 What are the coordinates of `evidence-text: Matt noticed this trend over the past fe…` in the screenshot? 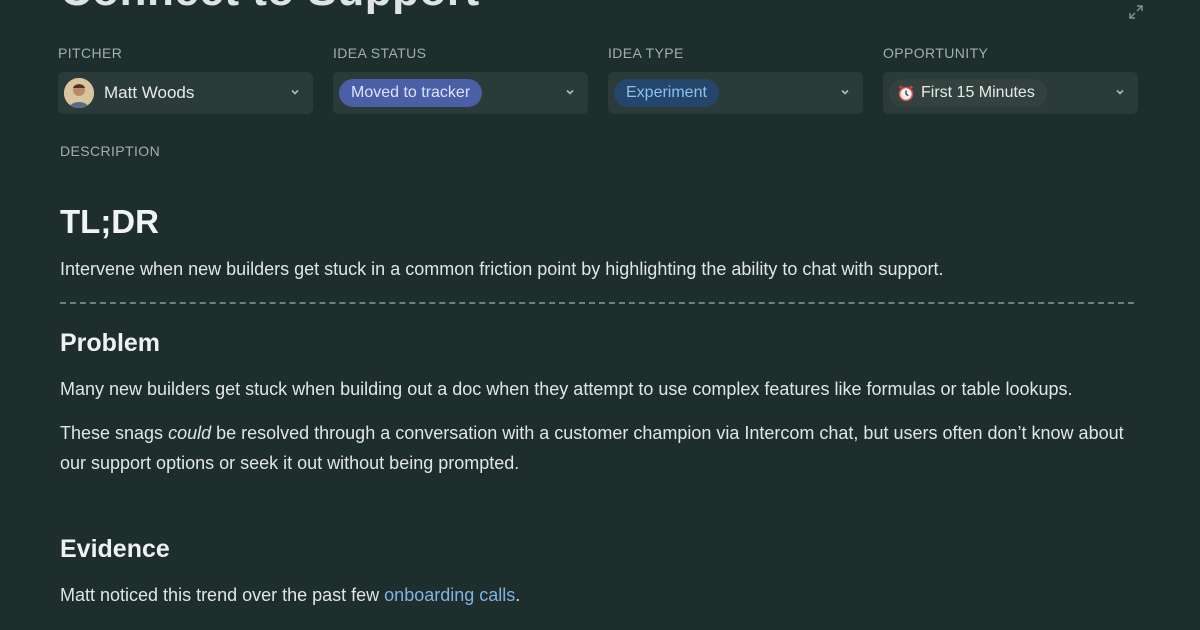 It's located at (222, 595).